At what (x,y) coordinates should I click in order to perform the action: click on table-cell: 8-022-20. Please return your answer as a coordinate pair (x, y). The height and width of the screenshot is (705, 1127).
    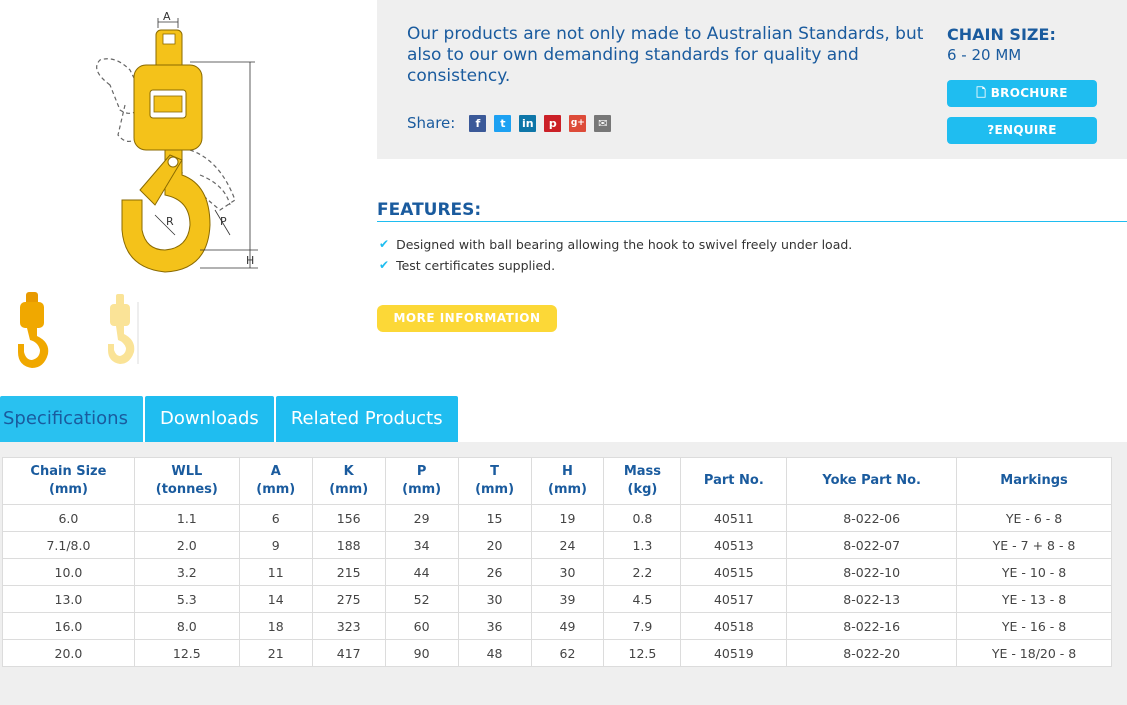
    Looking at the image, I should click on (872, 653).